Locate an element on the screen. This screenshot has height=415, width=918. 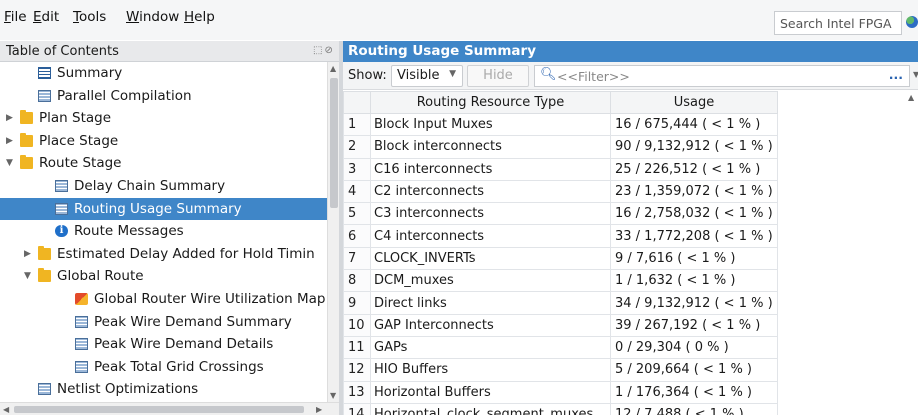
table-vertical-scrollbar: ▲ is located at coordinates (911, 253).